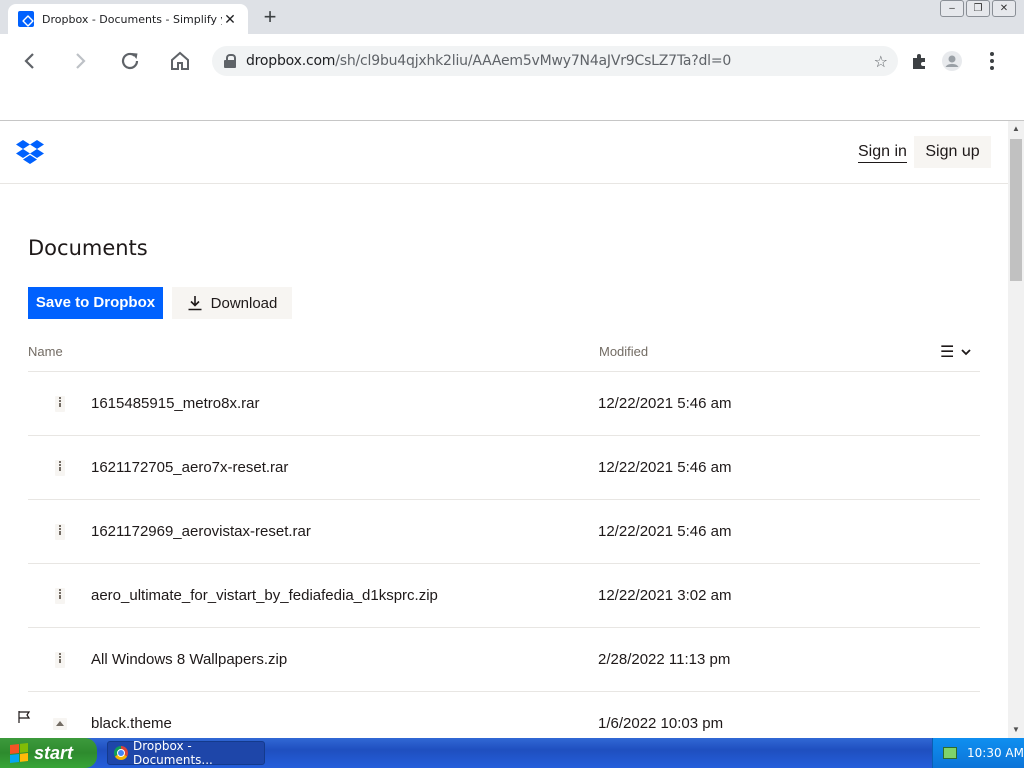 The image size is (1024, 768). What do you see at coordinates (230, 61) in the screenshot?
I see `lock-icon` at bounding box center [230, 61].